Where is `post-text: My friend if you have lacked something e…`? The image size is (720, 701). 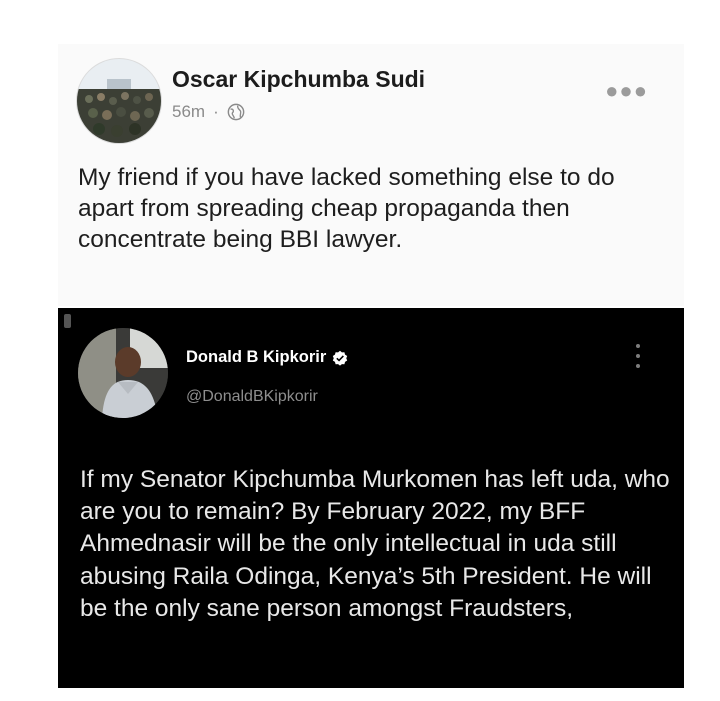 post-text: My friend if you have lacked something e… is located at coordinates (346, 208).